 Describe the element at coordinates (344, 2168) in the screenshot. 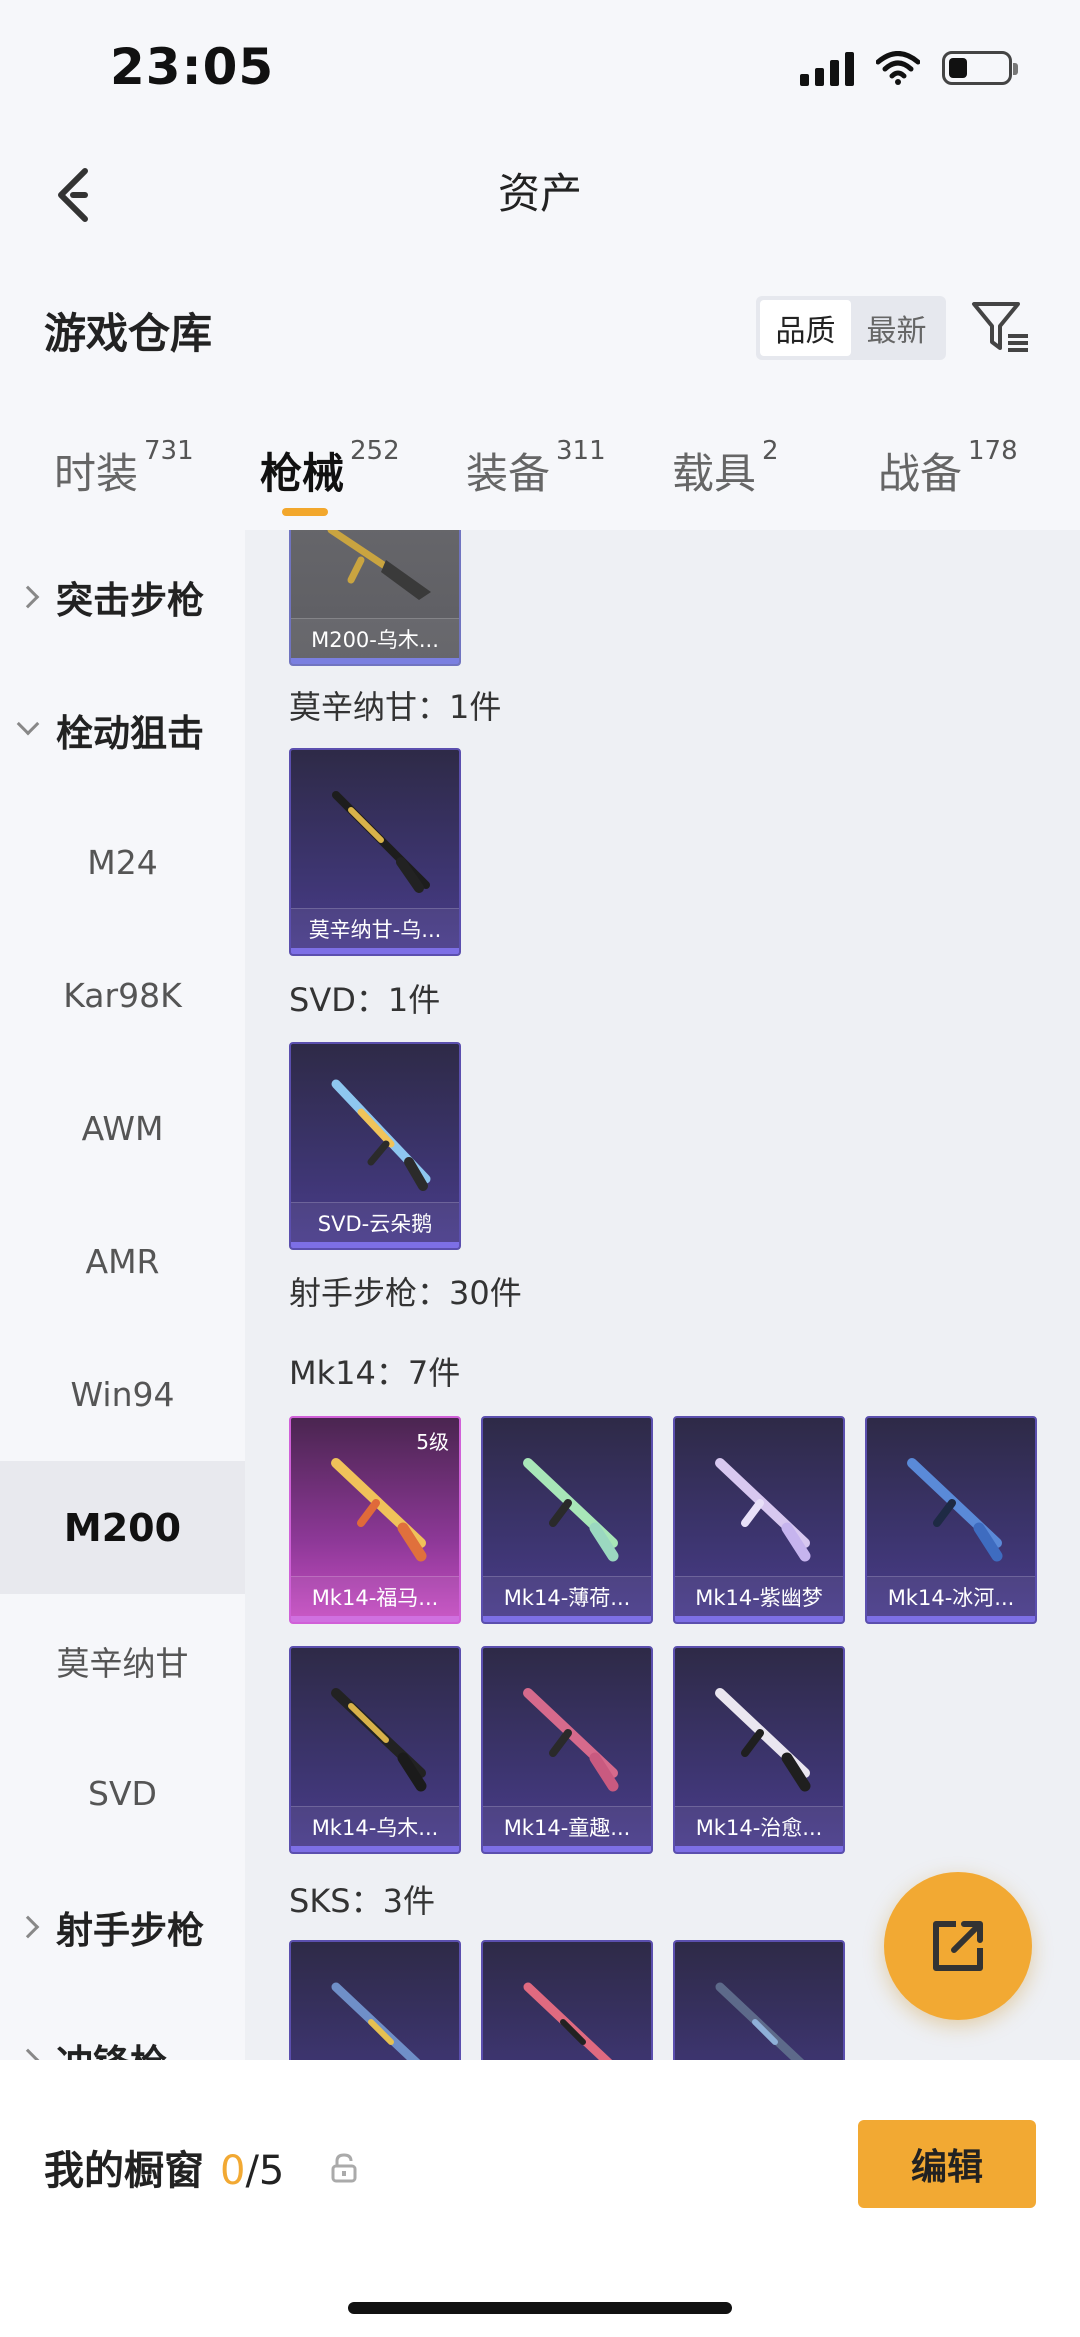

I see `lock-icon` at that location.